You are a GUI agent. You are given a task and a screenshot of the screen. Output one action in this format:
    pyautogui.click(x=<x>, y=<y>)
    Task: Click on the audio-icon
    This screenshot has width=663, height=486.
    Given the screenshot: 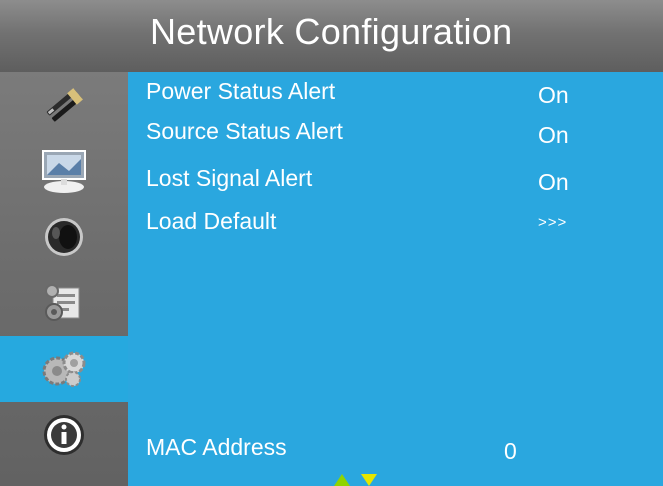 What is the action you would take?
    pyautogui.click(x=64, y=237)
    